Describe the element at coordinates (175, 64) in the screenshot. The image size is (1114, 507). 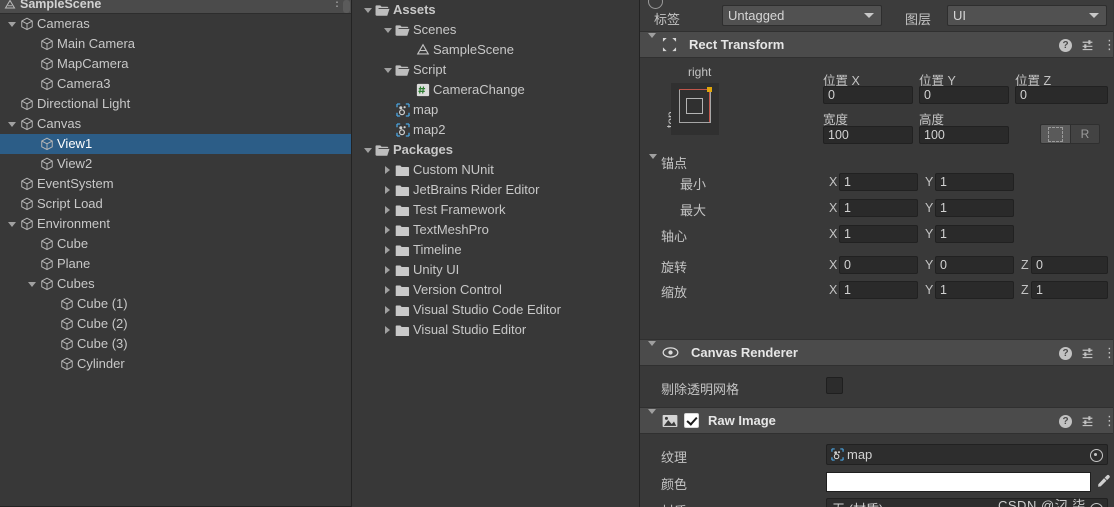
I see `hierarchy-item: MapCamera` at that location.